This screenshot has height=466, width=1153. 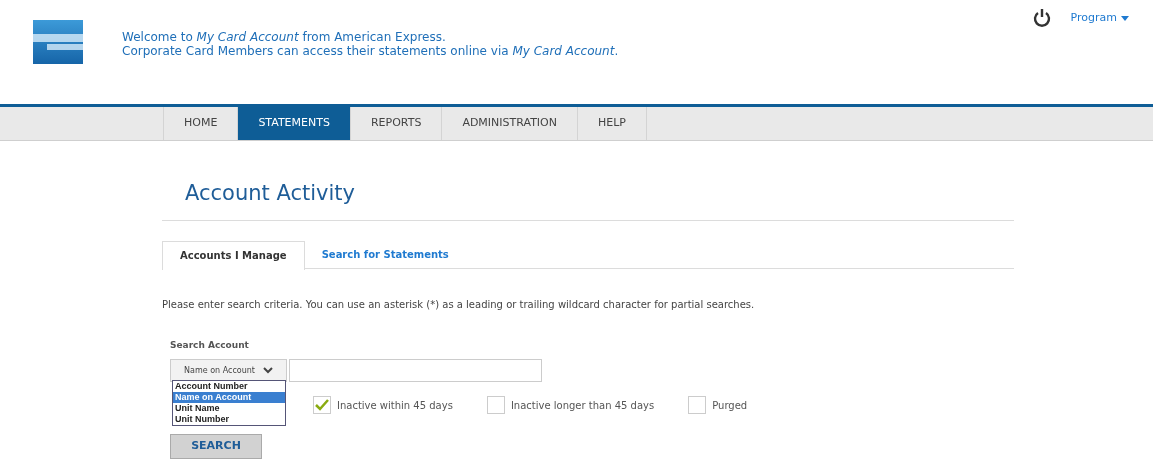 What do you see at coordinates (58, 42) in the screenshot?
I see `brand-logo` at bounding box center [58, 42].